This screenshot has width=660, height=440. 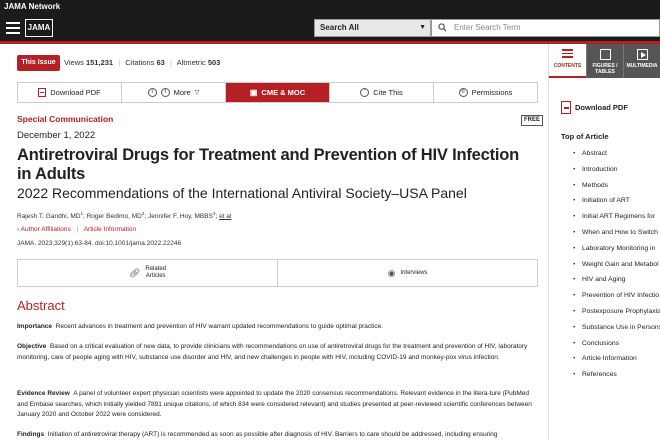 What do you see at coordinates (165, 92) in the screenshot?
I see `facebook-icon: f` at bounding box center [165, 92].